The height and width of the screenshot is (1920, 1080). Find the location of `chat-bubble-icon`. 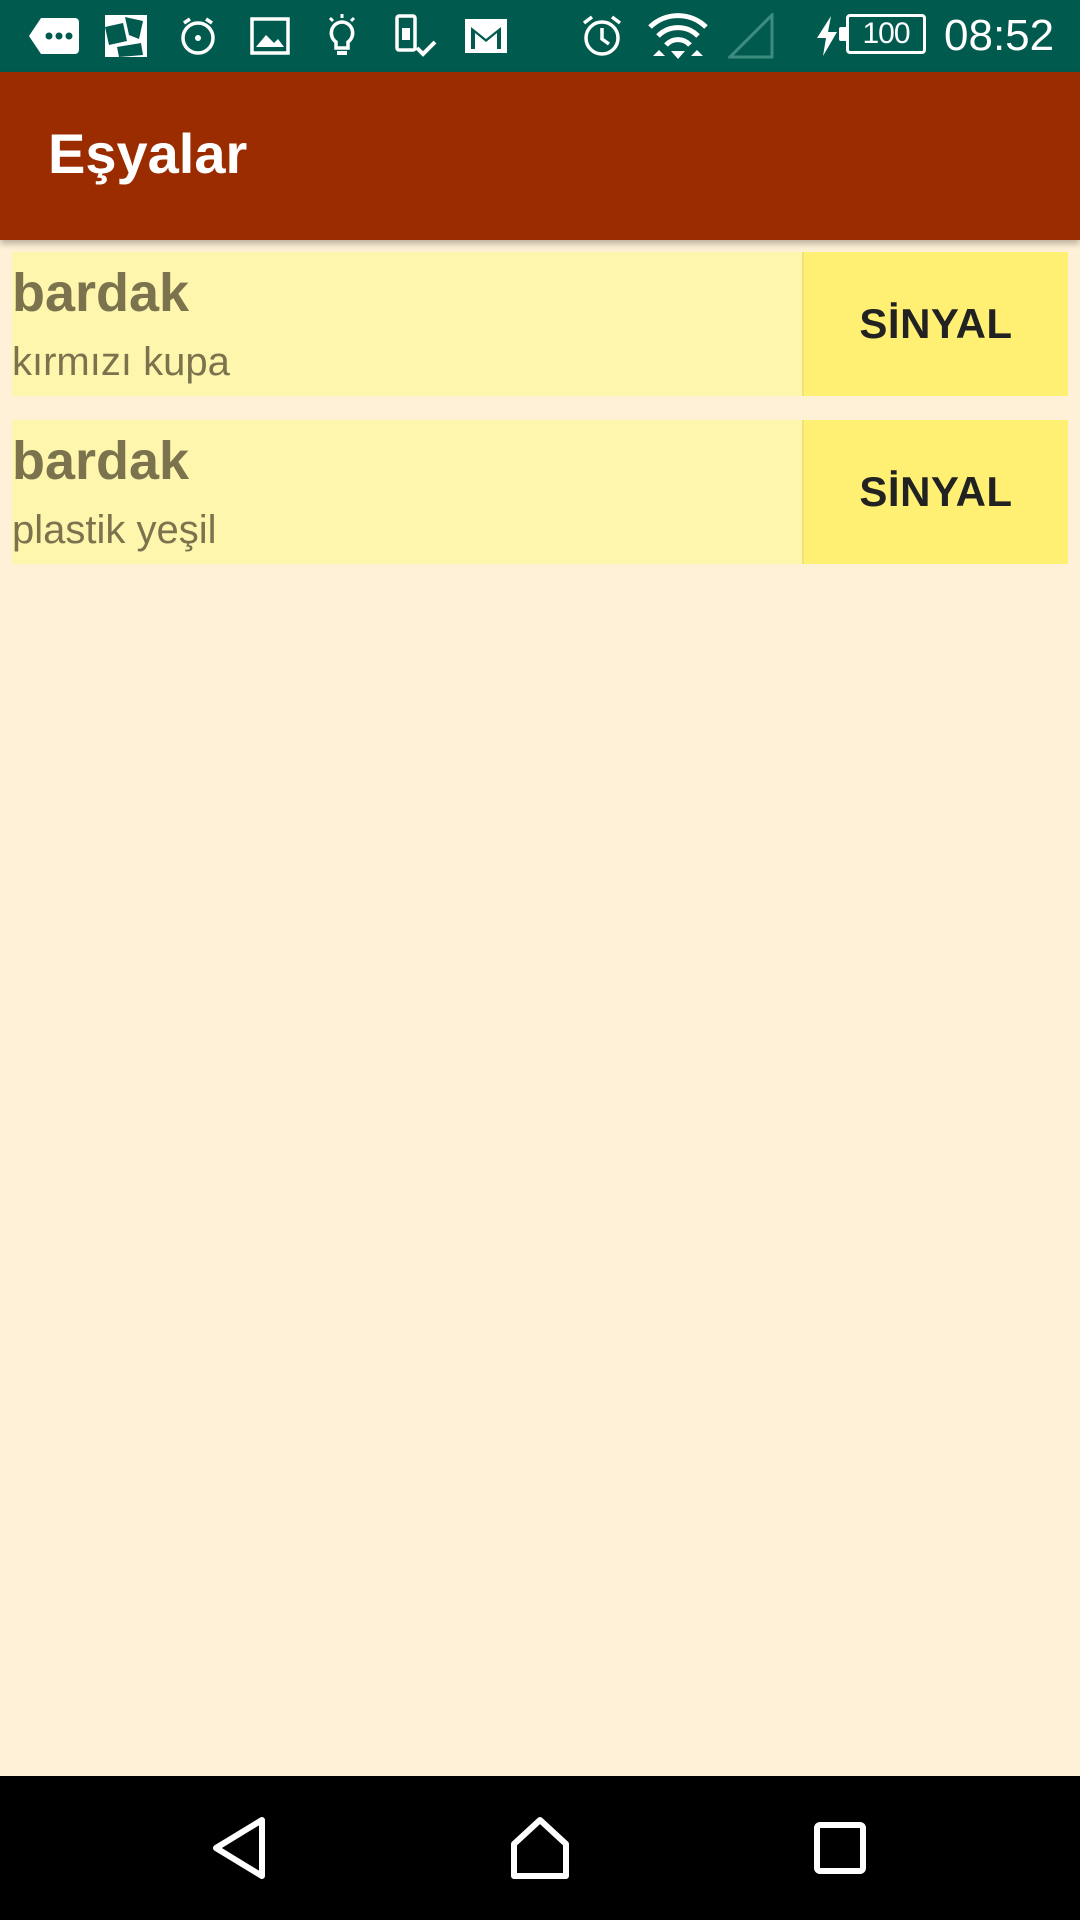

chat-bubble-icon is located at coordinates (54, 36).